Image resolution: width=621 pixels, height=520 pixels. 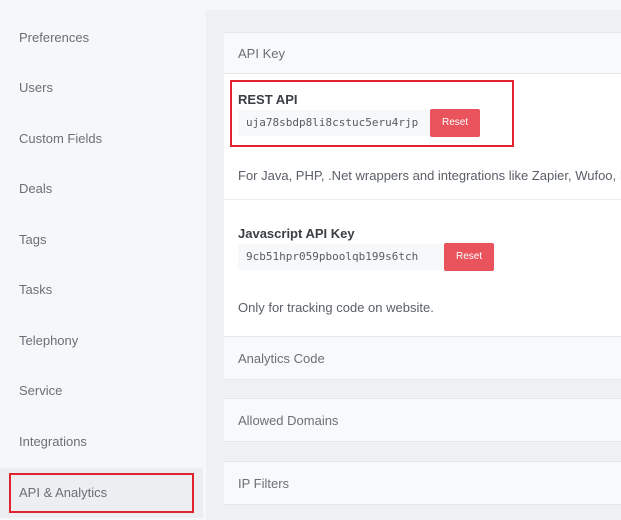 I want to click on sidebar-item-label: Service, so click(x=41, y=390).